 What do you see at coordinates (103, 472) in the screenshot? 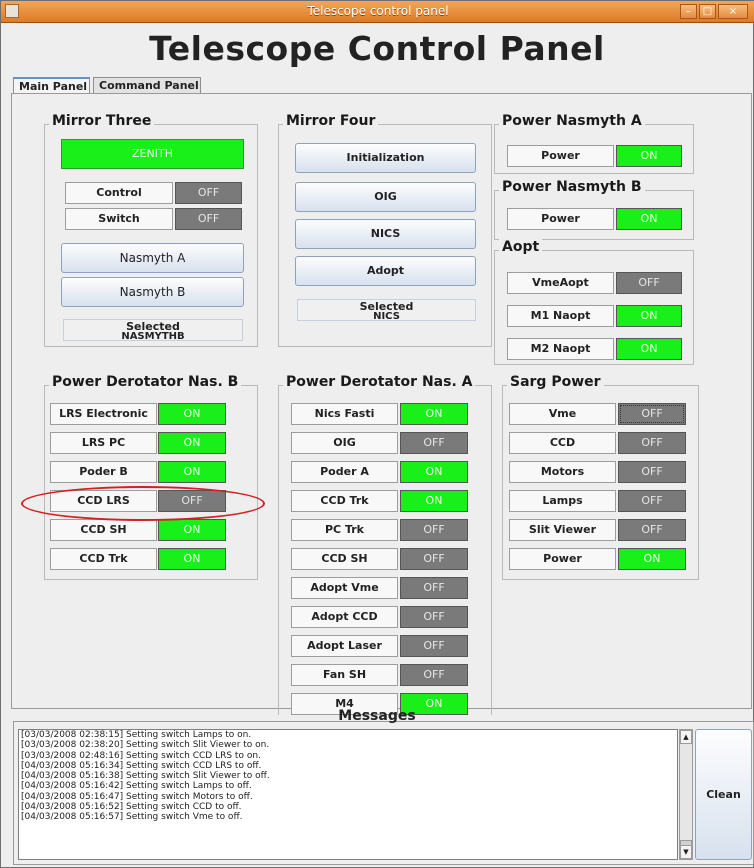
I see `poder-b-label: Poder B` at bounding box center [103, 472].